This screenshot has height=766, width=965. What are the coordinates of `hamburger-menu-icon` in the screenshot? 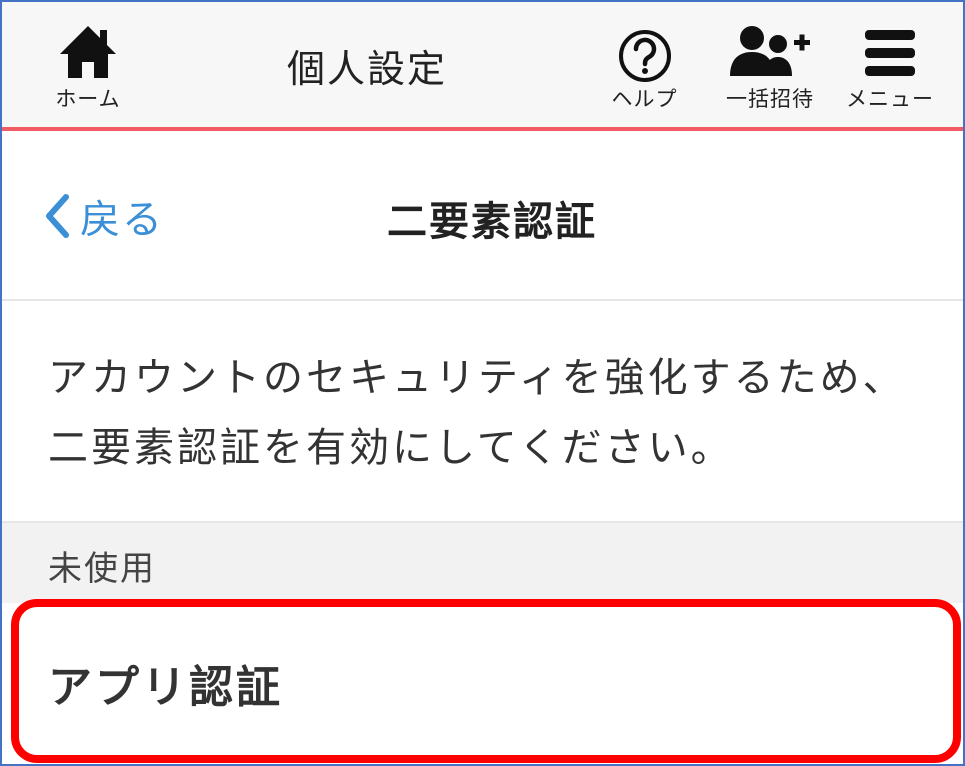 It's located at (890, 53).